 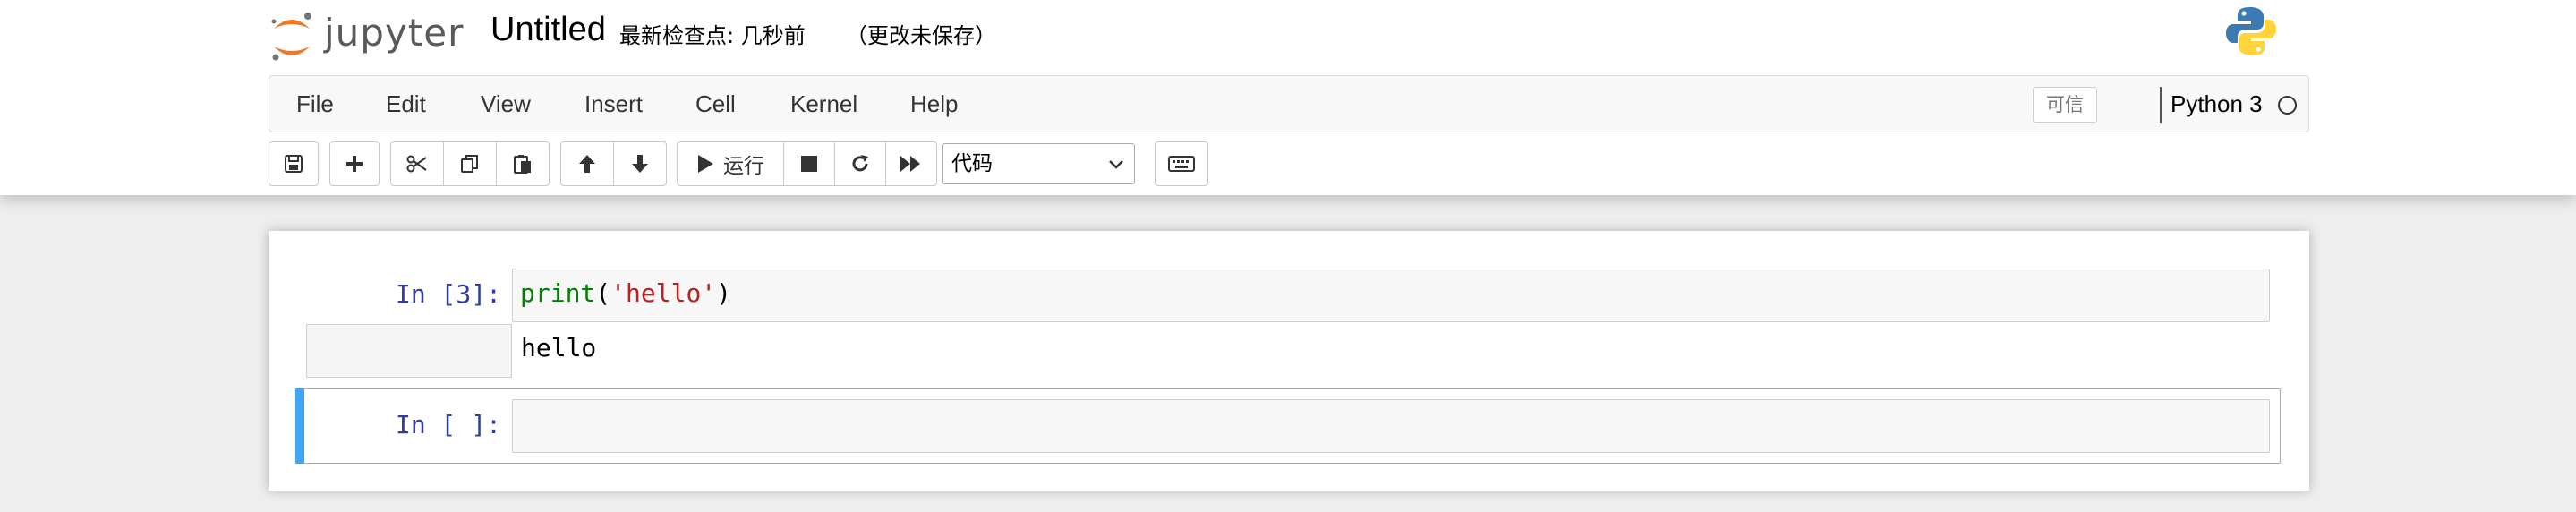 What do you see at coordinates (2065, 105) in the screenshot?
I see `trusted-indicator: 可信` at bounding box center [2065, 105].